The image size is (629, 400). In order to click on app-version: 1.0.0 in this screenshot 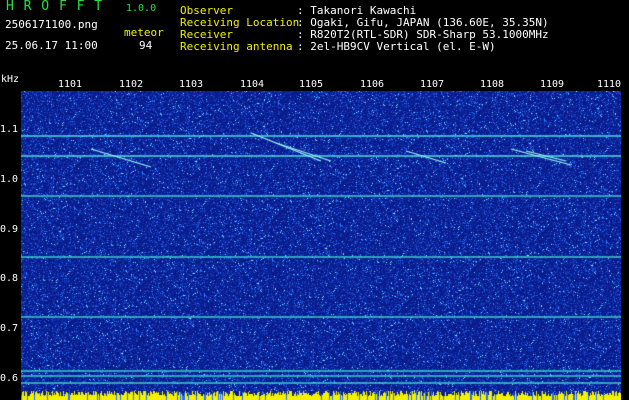, I will do `click(141, 8)`.